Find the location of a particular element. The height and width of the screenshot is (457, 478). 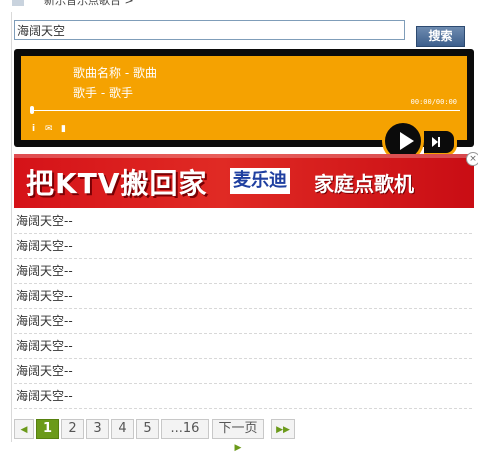

last-page-button: ▶▶ is located at coordinates (283, 429).